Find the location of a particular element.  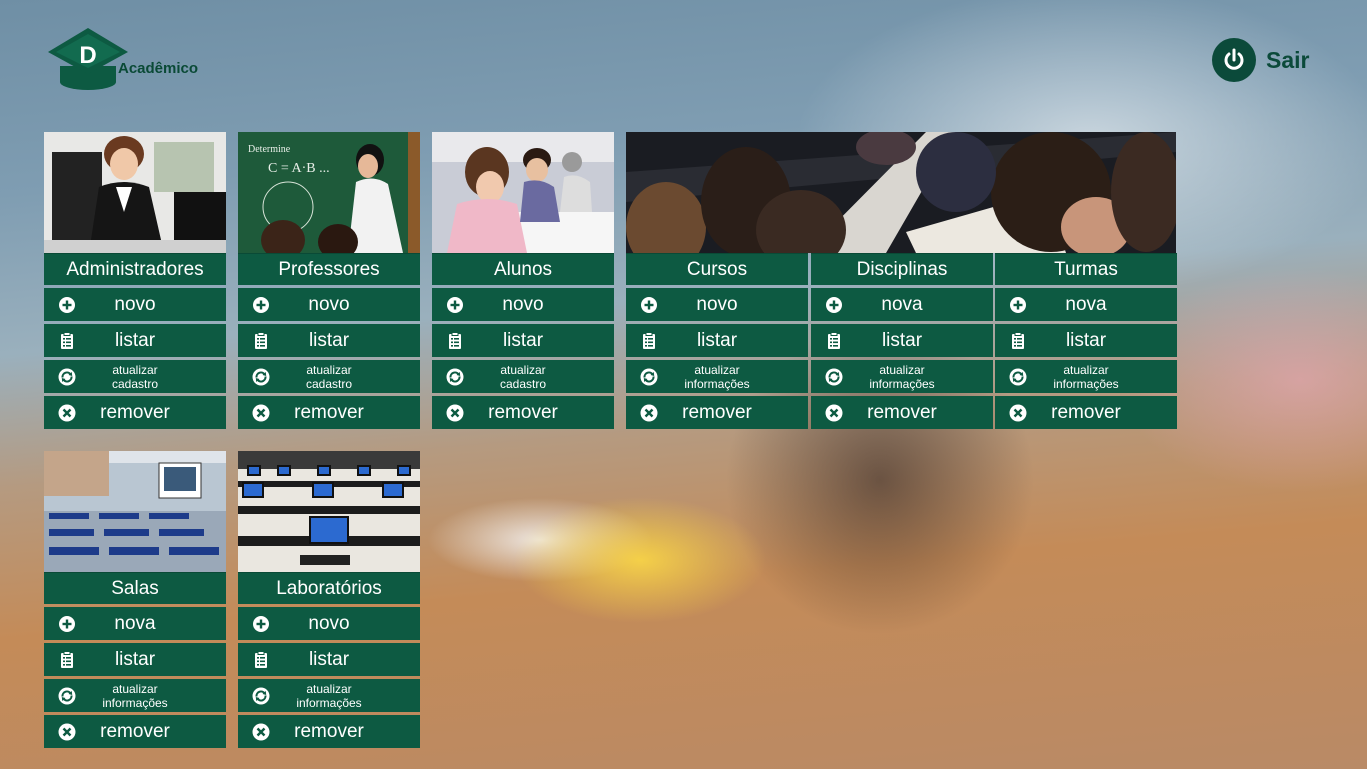

action-label: atualizar cadastro is located at coordinates (523, 376).